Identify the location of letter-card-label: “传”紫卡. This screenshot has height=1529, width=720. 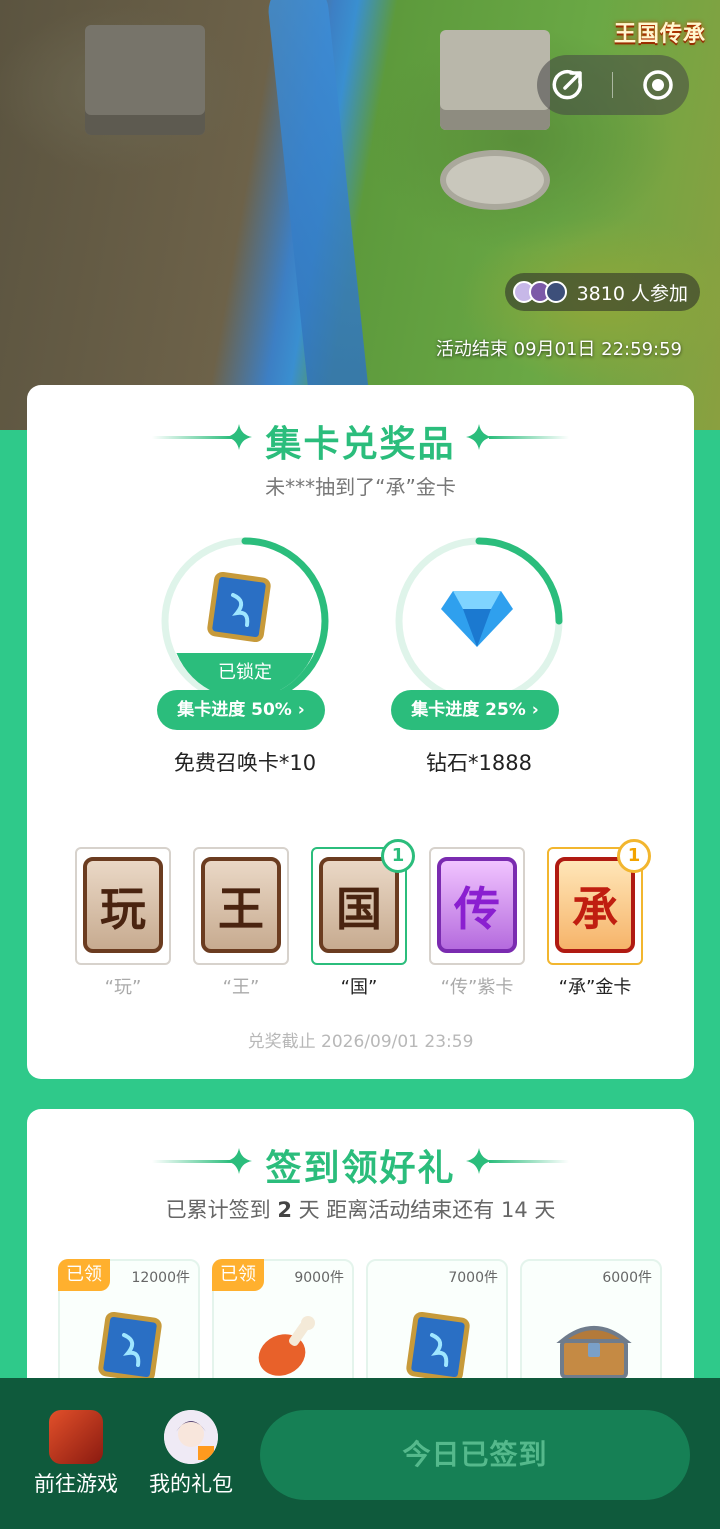
(477, 987).